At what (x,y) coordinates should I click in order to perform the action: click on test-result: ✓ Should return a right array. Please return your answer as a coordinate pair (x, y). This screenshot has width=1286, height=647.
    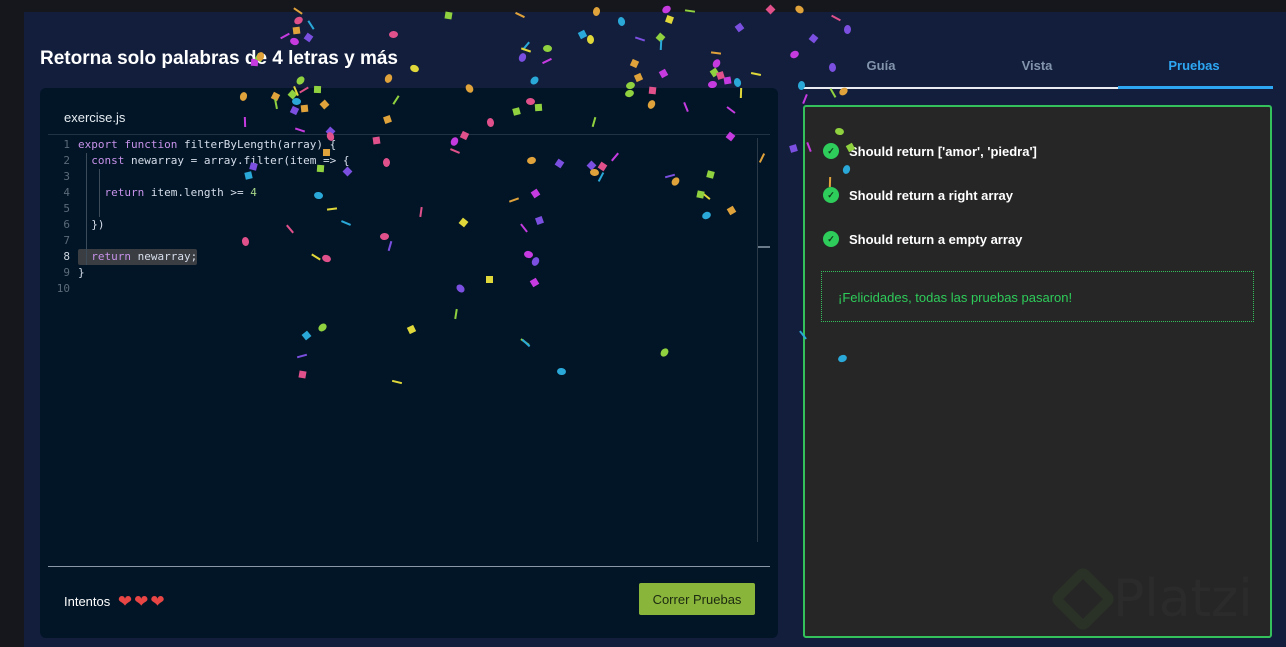
    Looking at the image, I should click on (918, 195).